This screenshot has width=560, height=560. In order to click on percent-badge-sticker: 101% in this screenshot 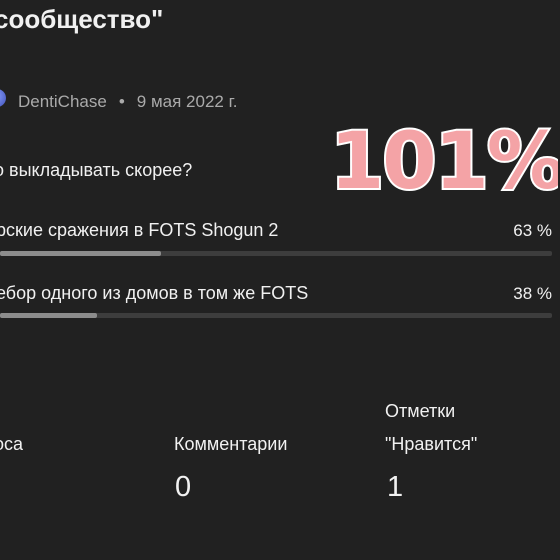, I will do `click(443, 159)`.